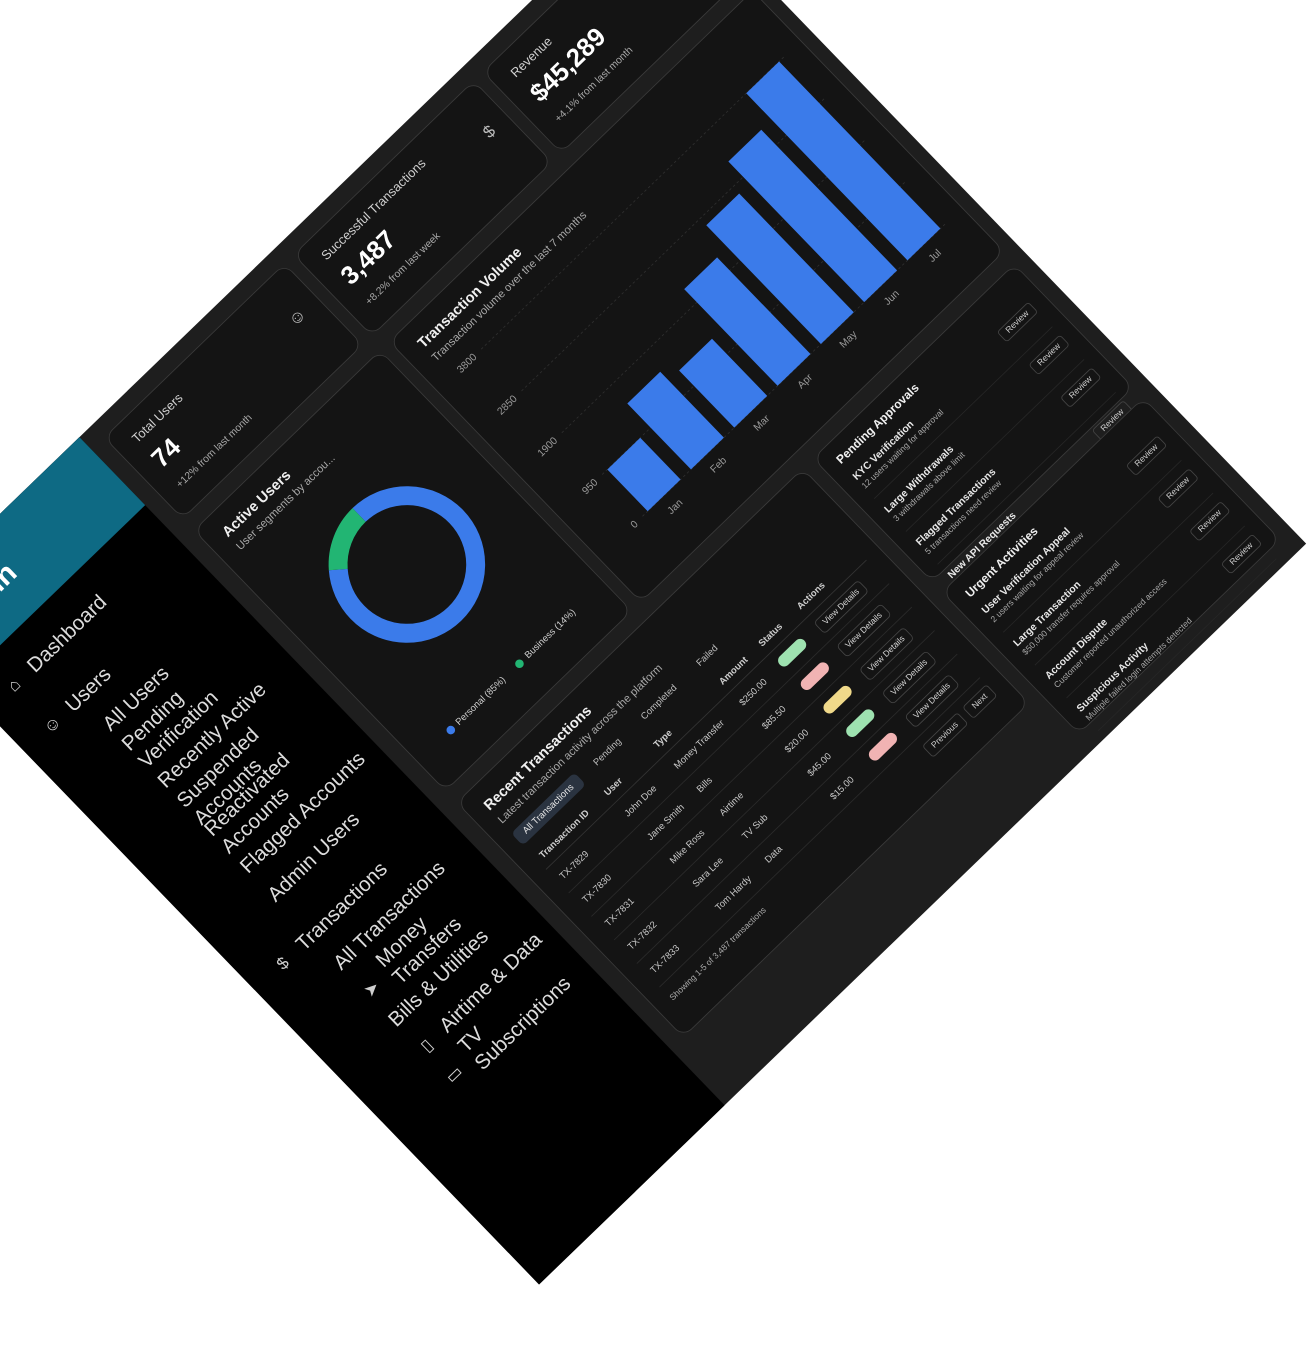 Image resolution: width=1316 pixels, height=1360 pixels. I want to click on legend-item-business: Business (14%), so click(545, 638).